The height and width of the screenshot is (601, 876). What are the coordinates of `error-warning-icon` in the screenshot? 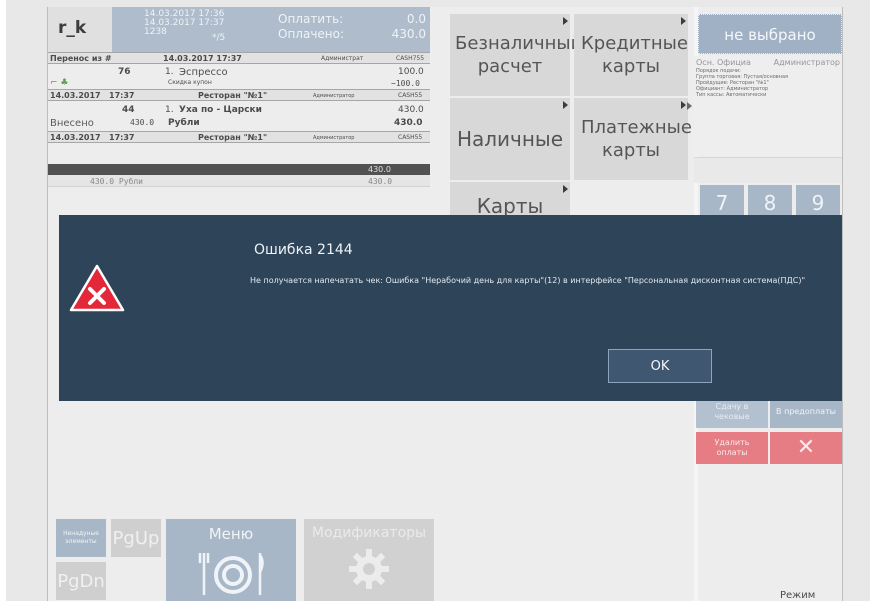 It's located at (97, 288).